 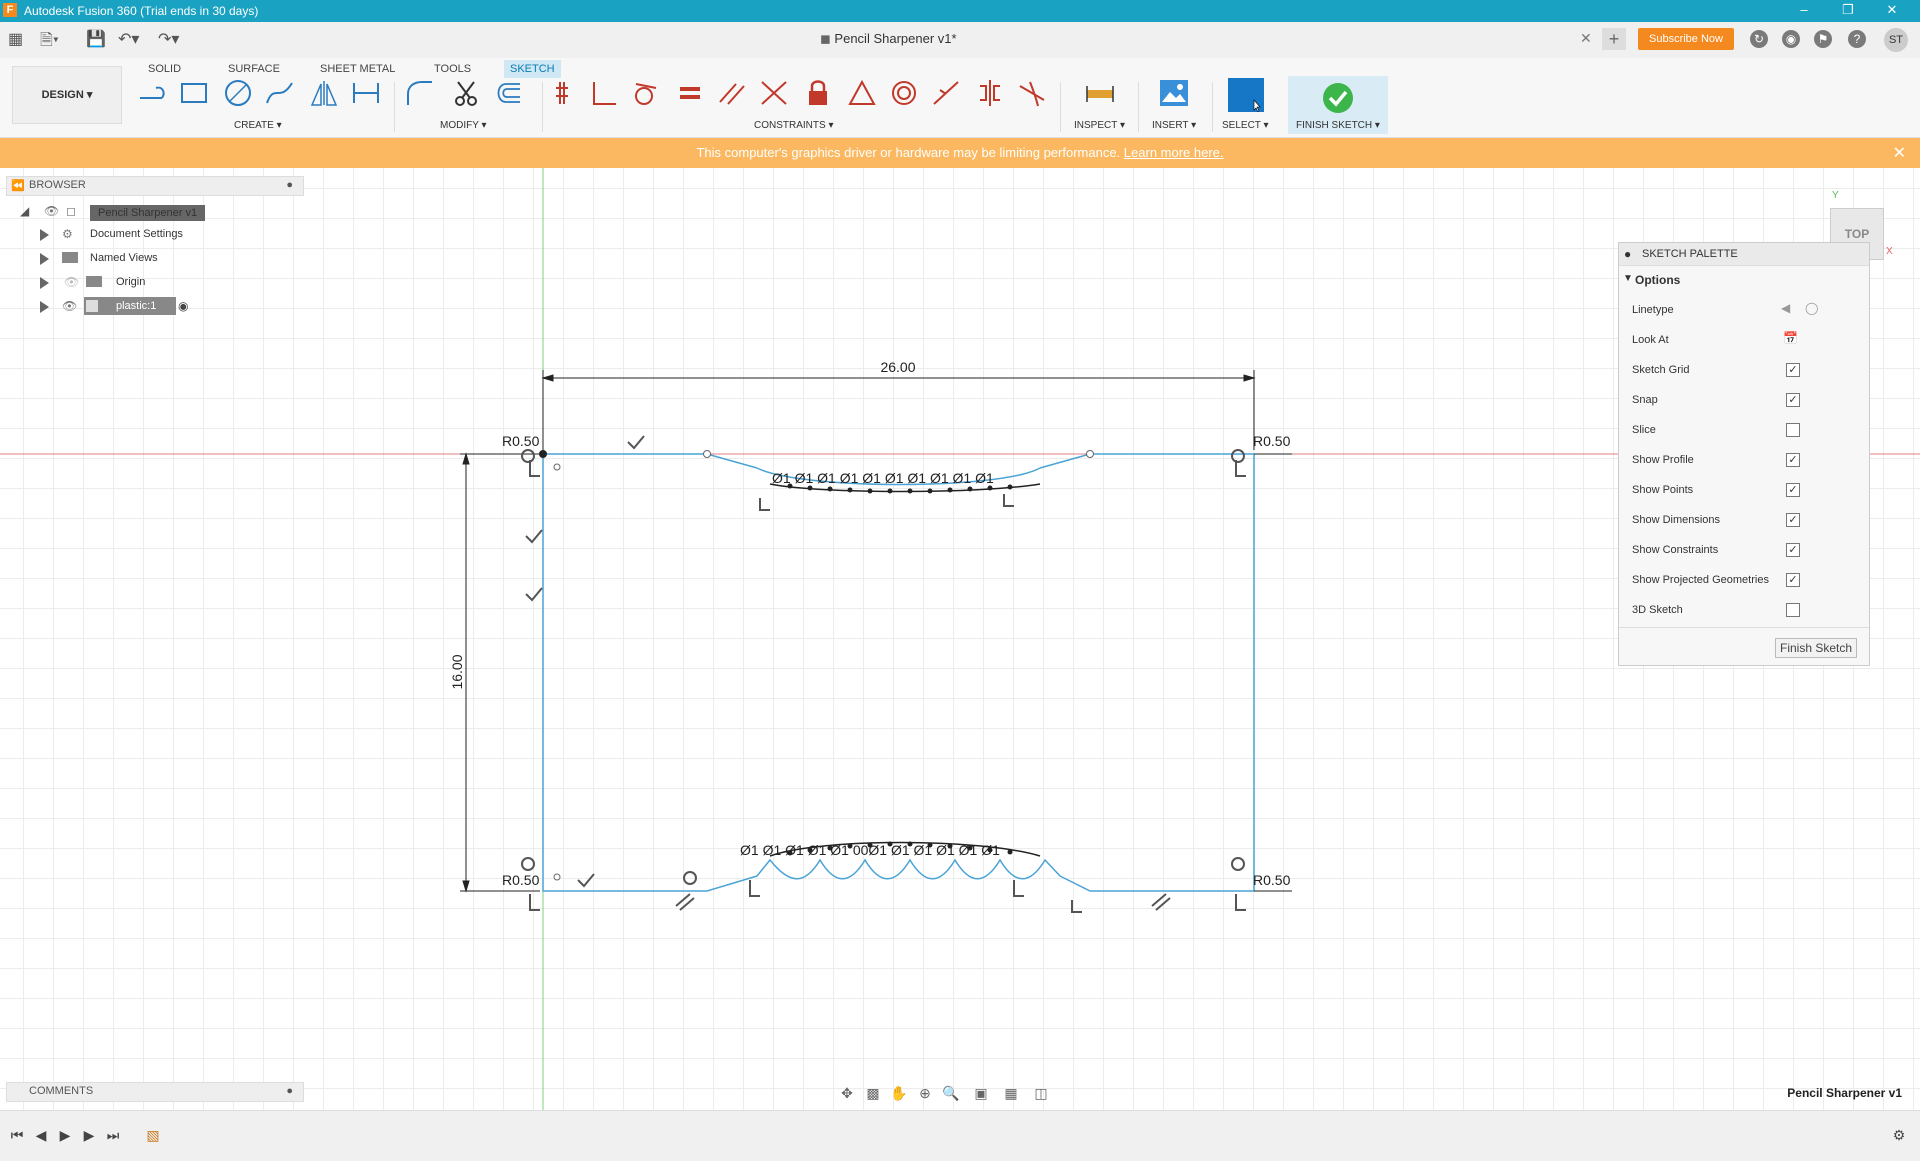 What do you see at coordinates (1744, 460) in the screenshot?
I see `option-show-profile: Show Profile ✓` at bounding box center [1744, 460].